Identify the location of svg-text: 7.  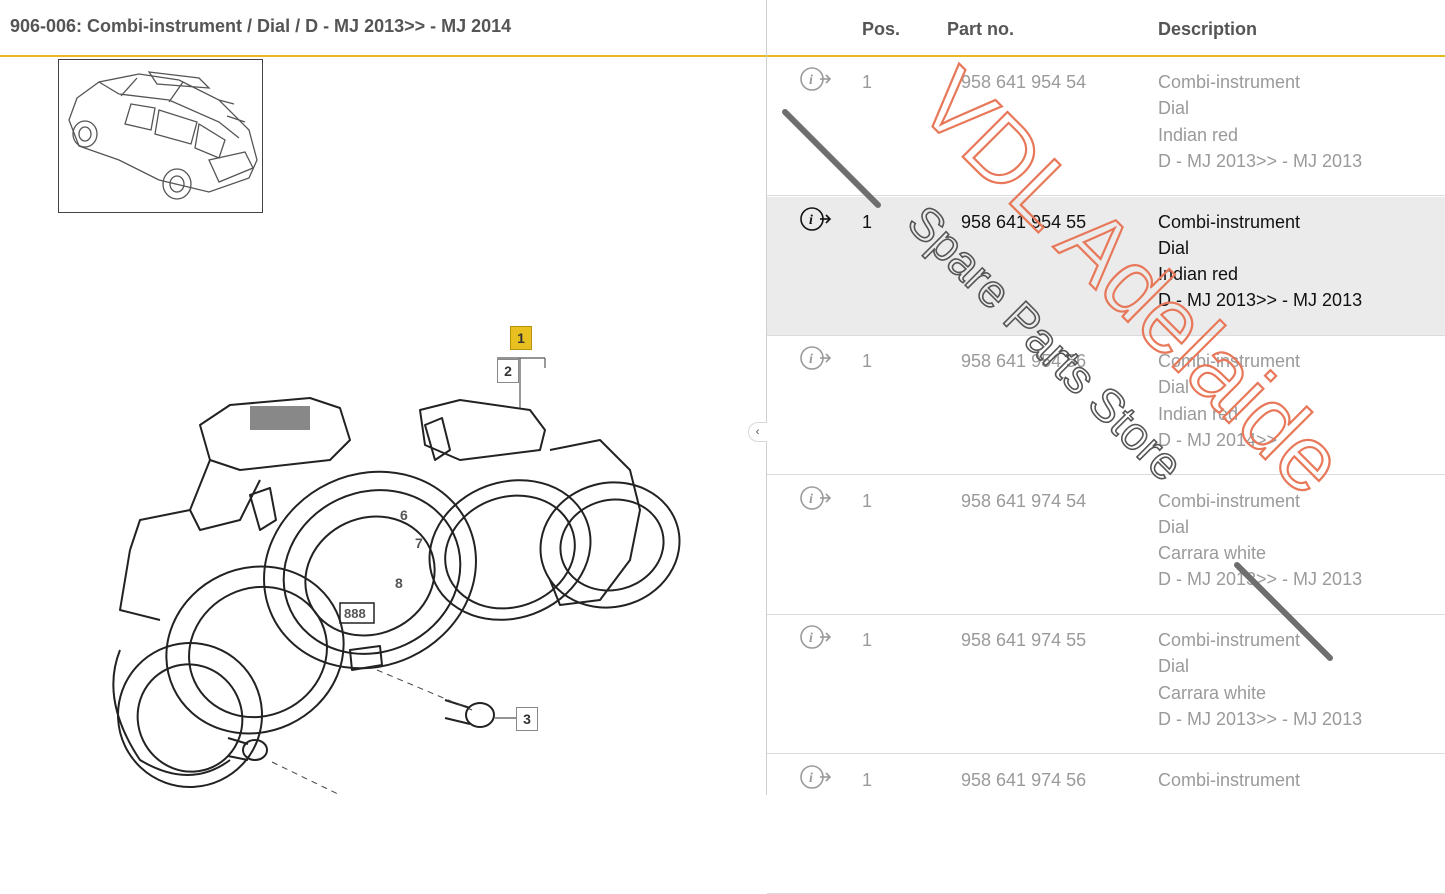
(419, 543).